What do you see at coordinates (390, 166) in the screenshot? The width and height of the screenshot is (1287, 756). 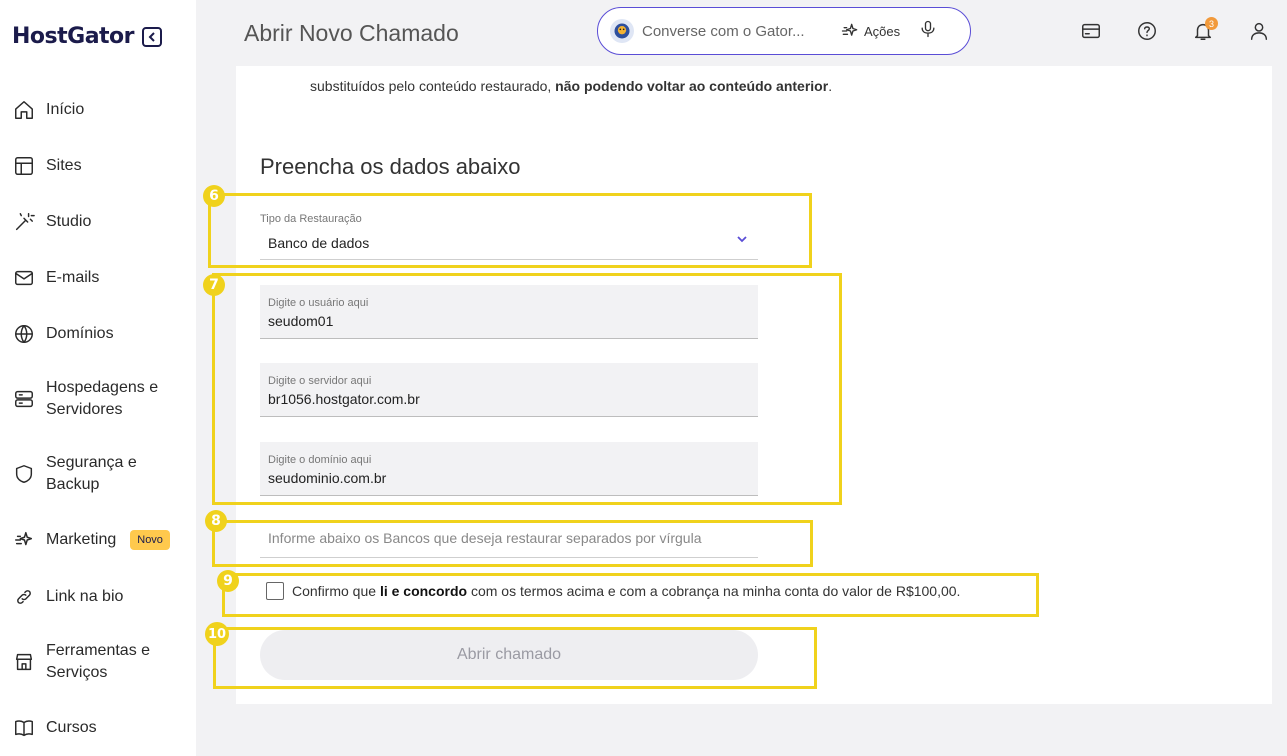 I see `section-title: Preencha os dados abaixo` at bounding box center [390, 166].